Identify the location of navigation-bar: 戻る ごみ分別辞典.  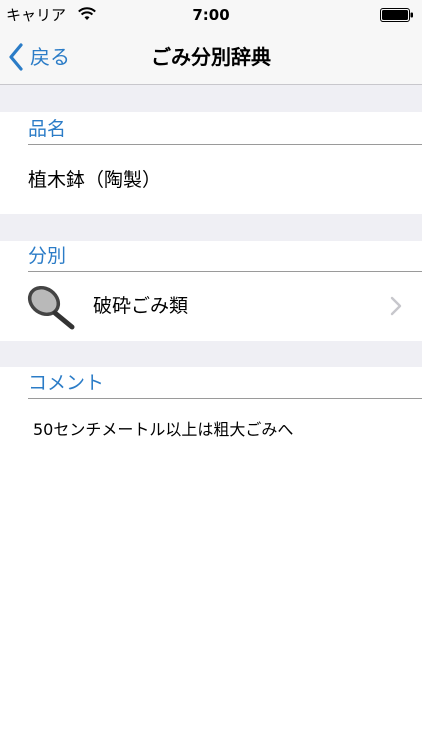
(211, 57).